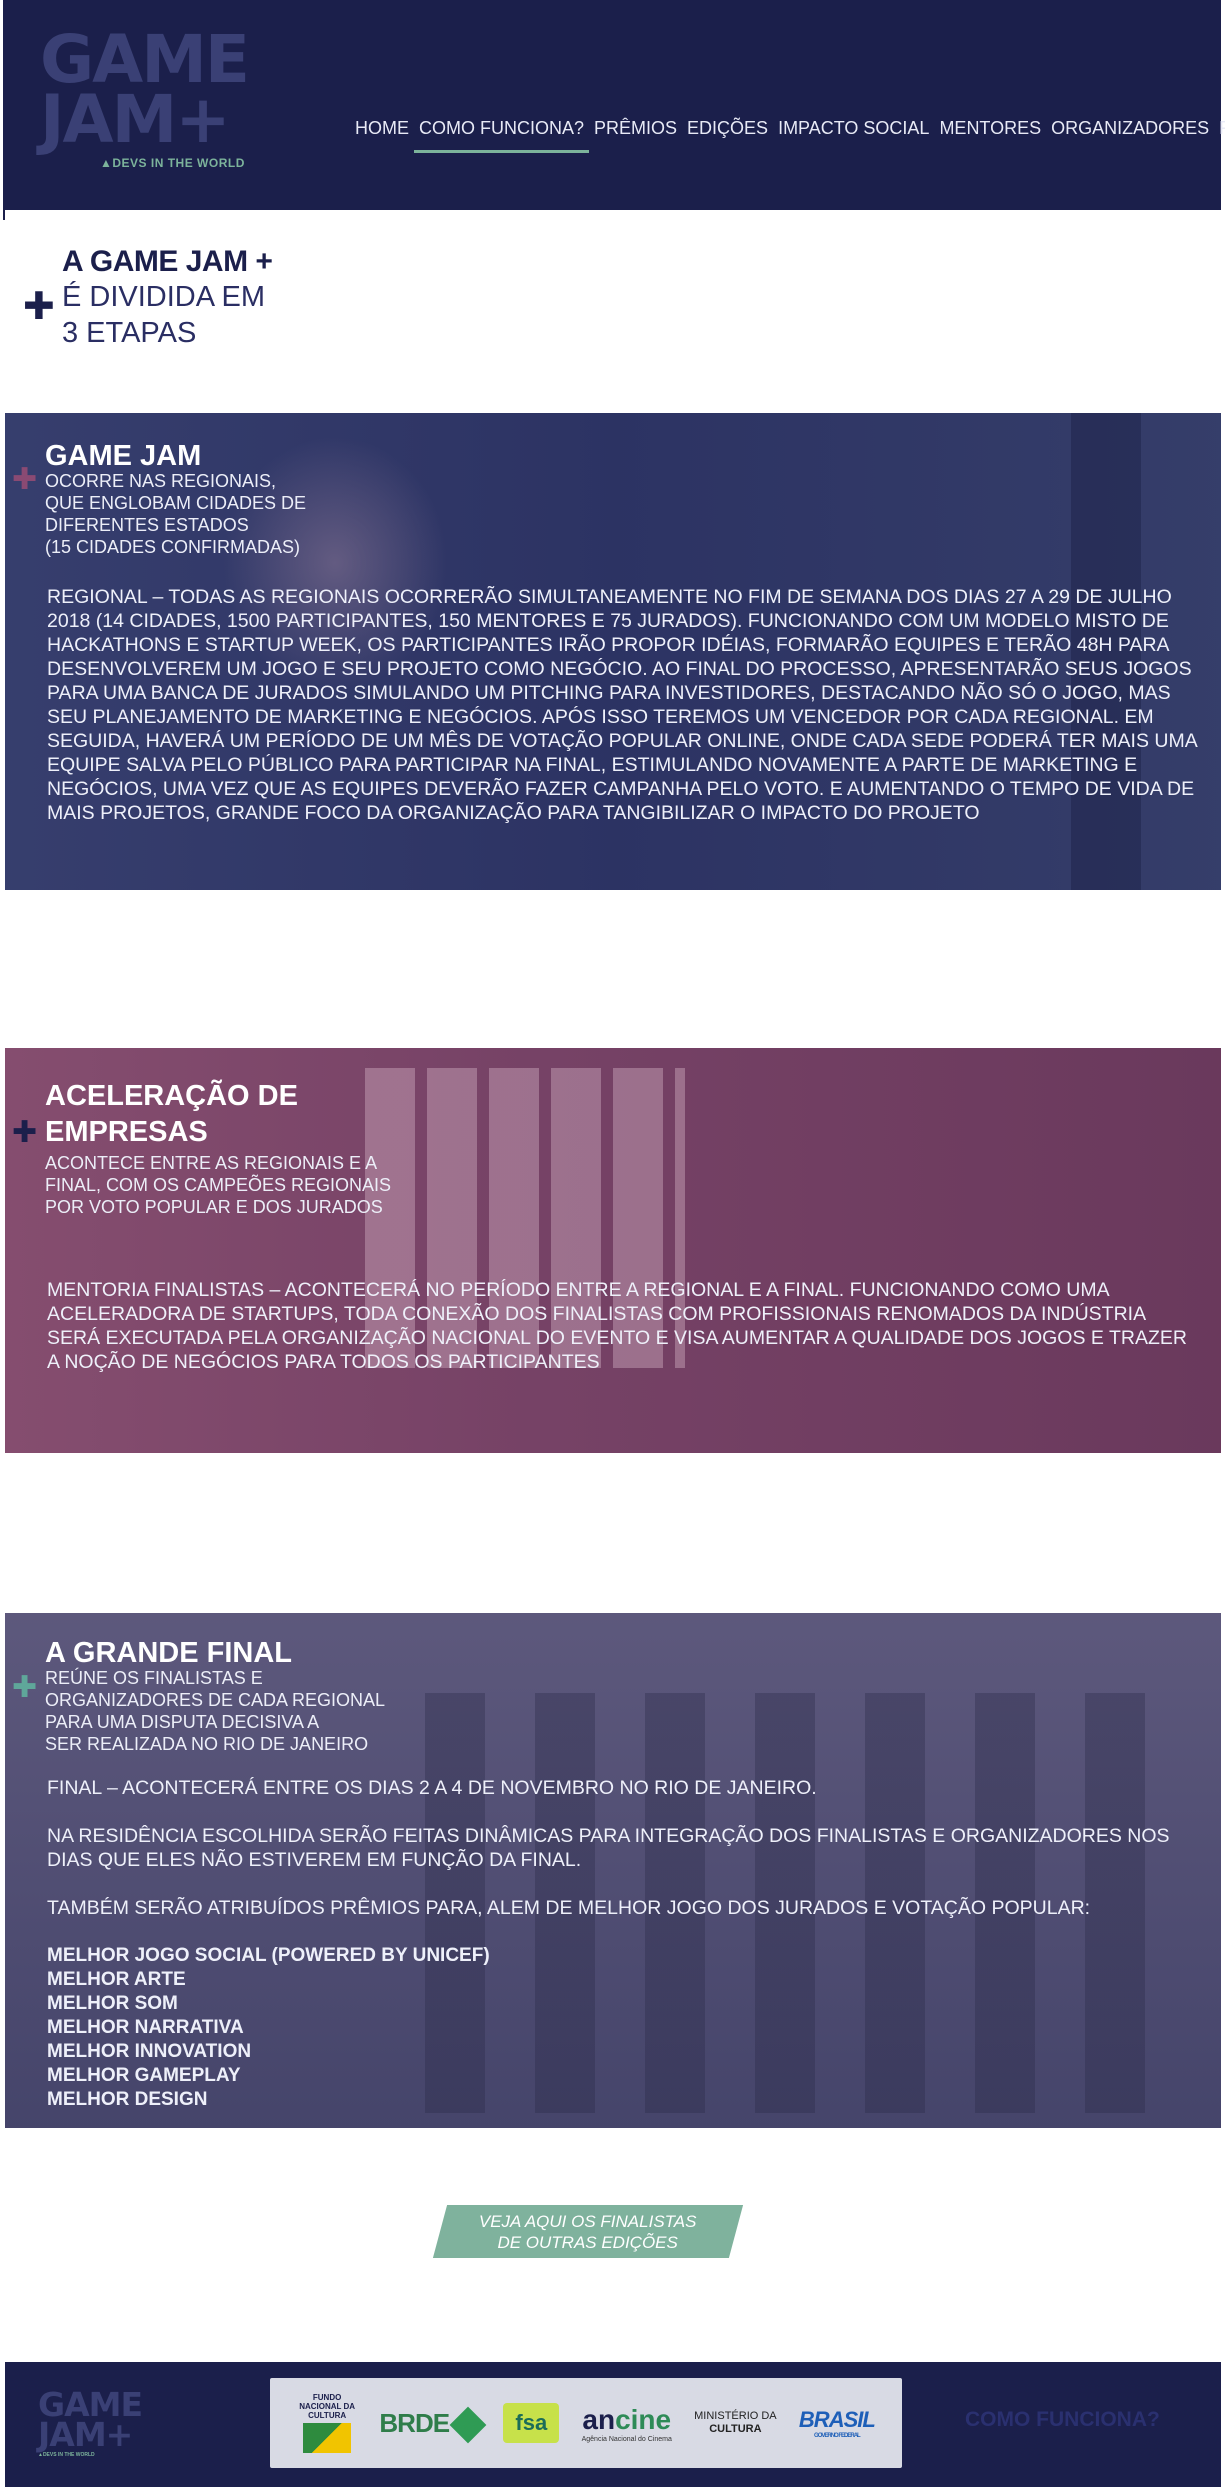 The image size is (1225, 2487). Describe the element at coordinates (127, 2099) in the screenshot. I see `award-item: MELHOR DESIGN` at that location.